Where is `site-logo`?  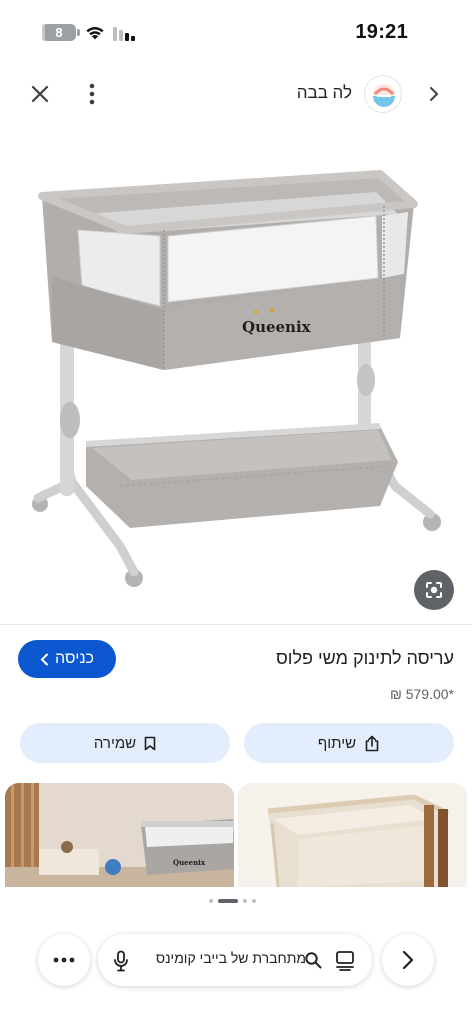
site-logo is located at coordinates (383, 94).